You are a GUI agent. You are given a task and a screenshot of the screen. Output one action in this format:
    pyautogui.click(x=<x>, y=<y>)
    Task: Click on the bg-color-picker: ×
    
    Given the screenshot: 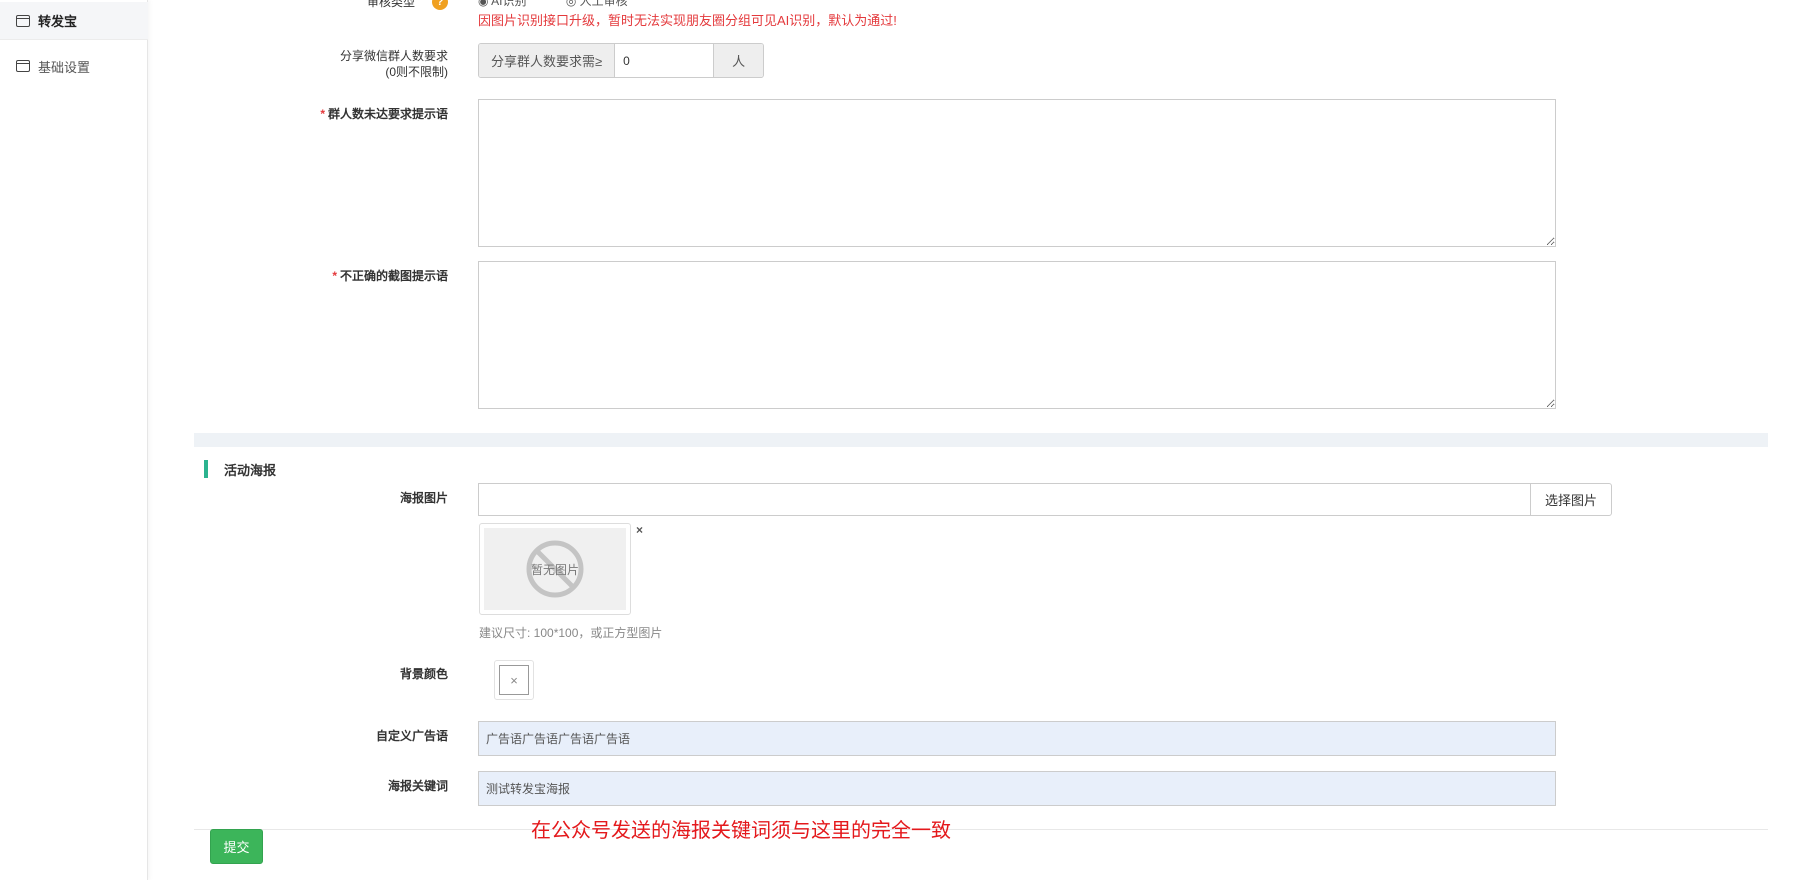 What is the action you would take?
    pyautogui.click(x=514, y=680)
    